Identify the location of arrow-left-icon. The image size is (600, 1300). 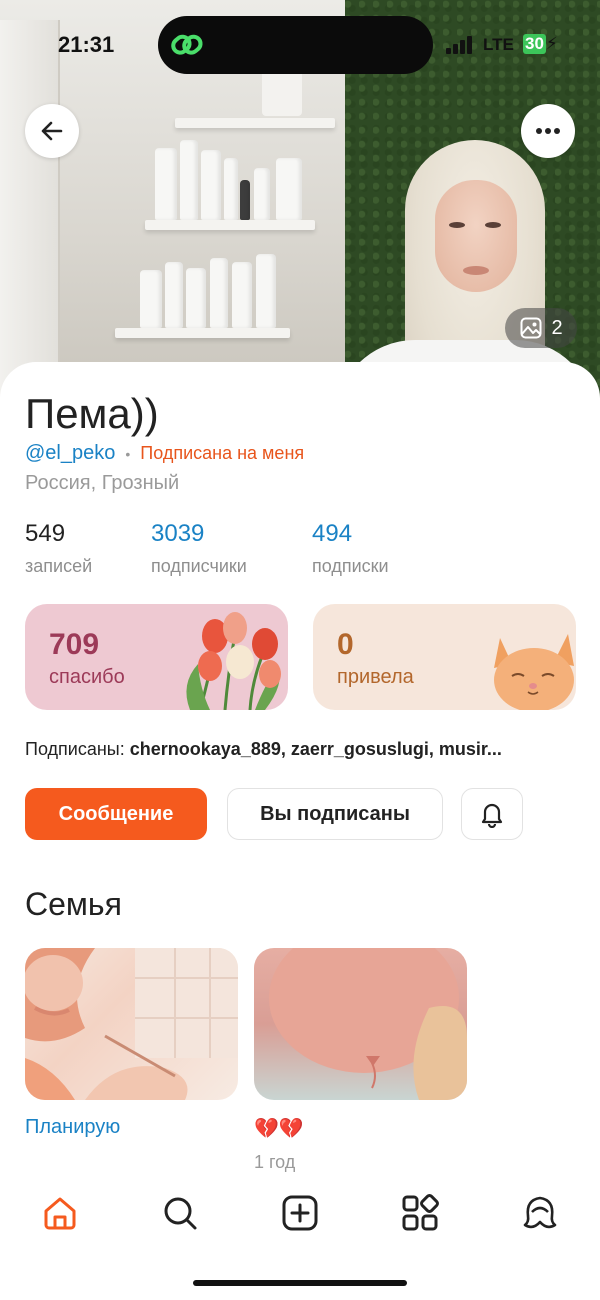
(52, 131).